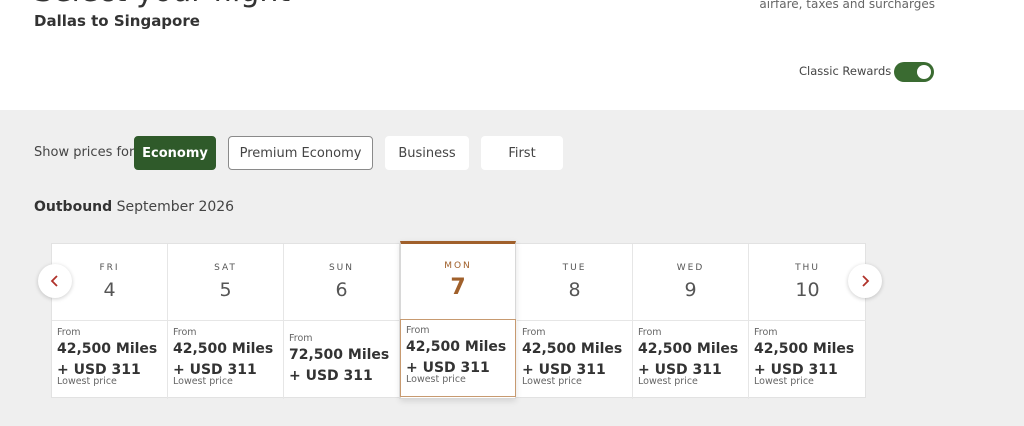  I want to click on day-number: 9, so click(690, 290).